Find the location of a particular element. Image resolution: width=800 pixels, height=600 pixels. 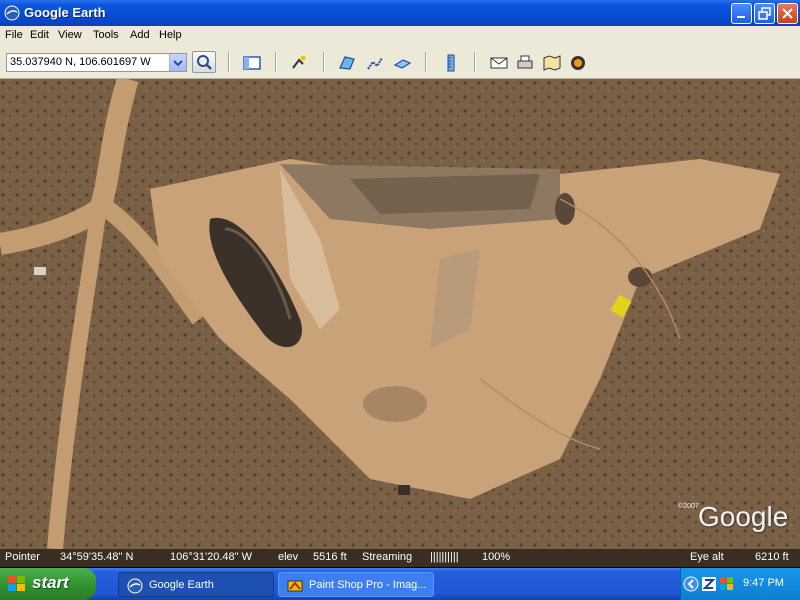

minimize-icon is located at coordinates (741, 17).